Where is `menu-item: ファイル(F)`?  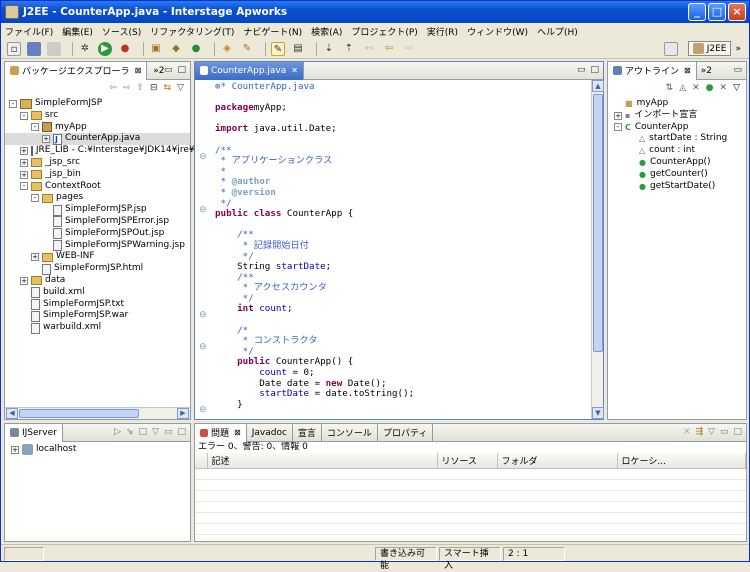
menu-item: ファイル(F) is located at coordinates (29, 31).